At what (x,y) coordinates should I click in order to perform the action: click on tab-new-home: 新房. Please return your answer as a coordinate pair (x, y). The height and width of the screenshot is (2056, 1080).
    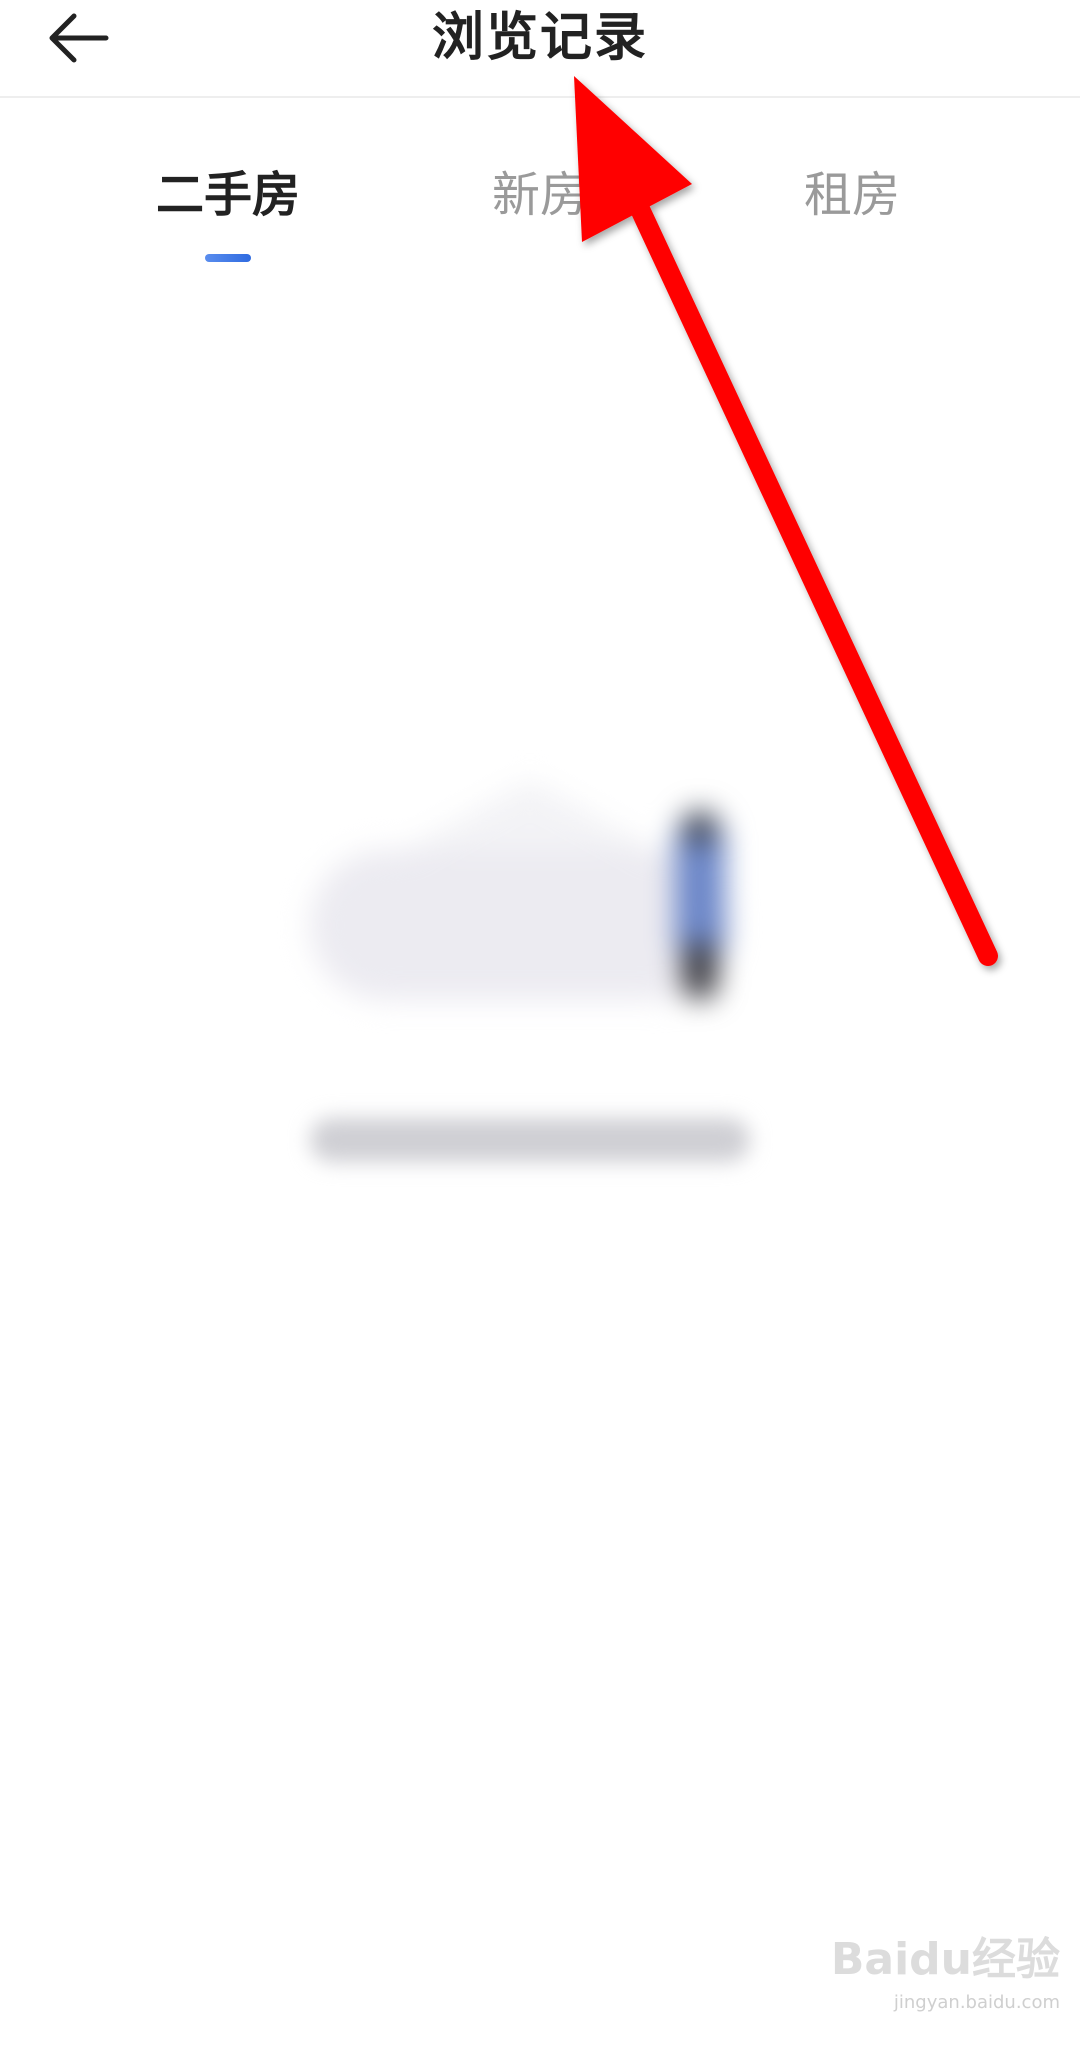
    Looking at the image, I should click on (540, 200).